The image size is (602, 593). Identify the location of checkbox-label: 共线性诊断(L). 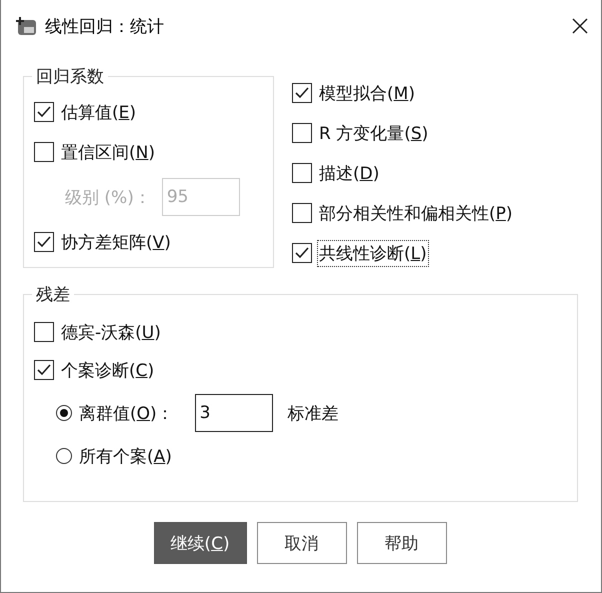
(373, 253).